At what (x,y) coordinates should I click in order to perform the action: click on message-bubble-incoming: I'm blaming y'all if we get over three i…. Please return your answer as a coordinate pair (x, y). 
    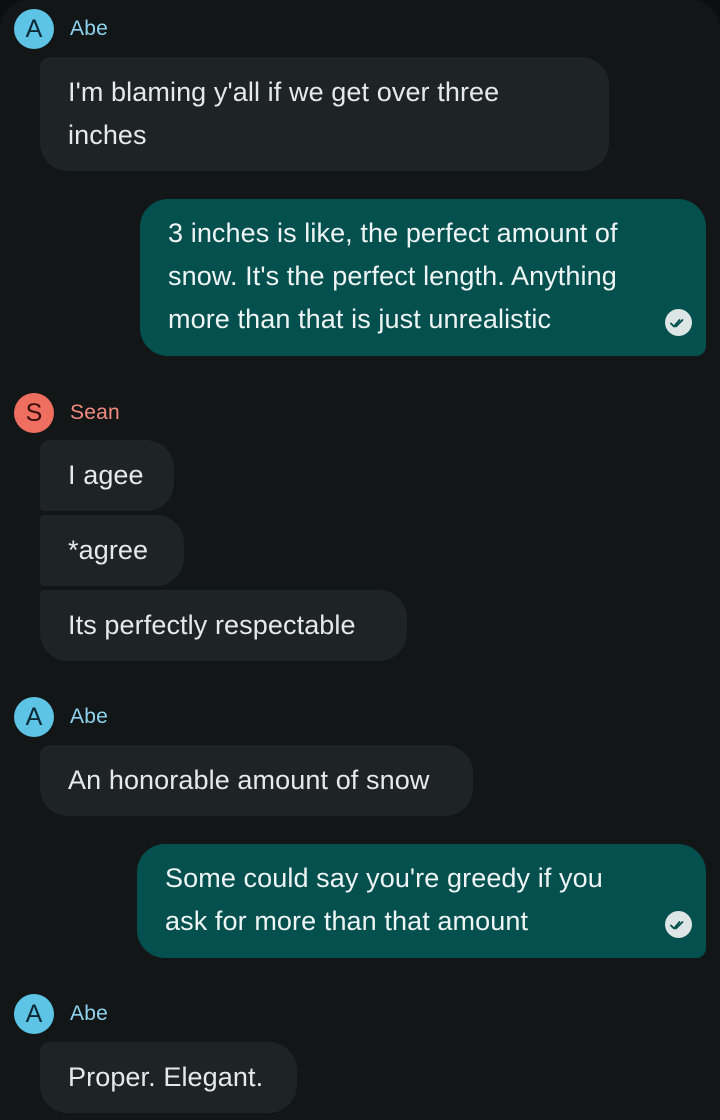
    Looking at the image, I should click on (324, 114).